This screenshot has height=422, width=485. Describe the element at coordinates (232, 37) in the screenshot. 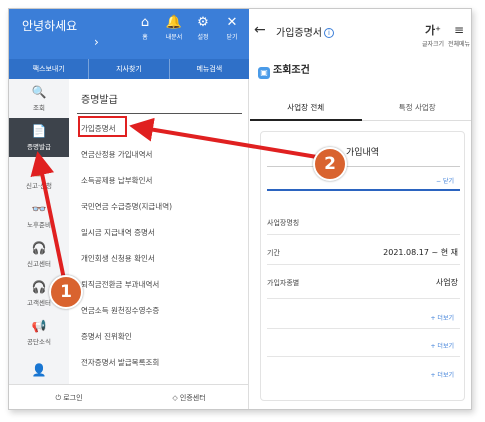

I see `close-label: 닫기` at that location.